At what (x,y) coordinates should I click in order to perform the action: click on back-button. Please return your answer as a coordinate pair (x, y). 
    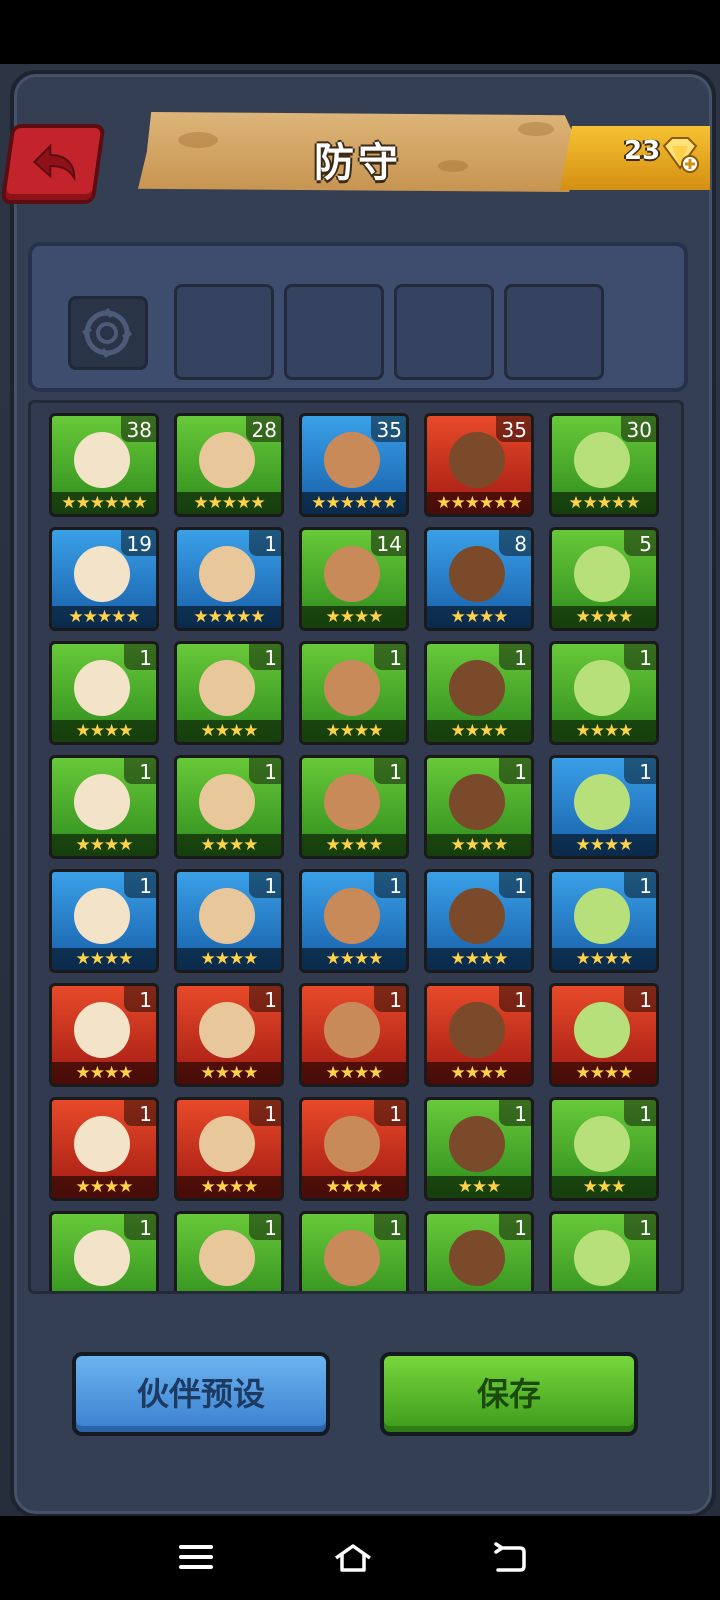
    Looking at the image, I should click on (53, 164).